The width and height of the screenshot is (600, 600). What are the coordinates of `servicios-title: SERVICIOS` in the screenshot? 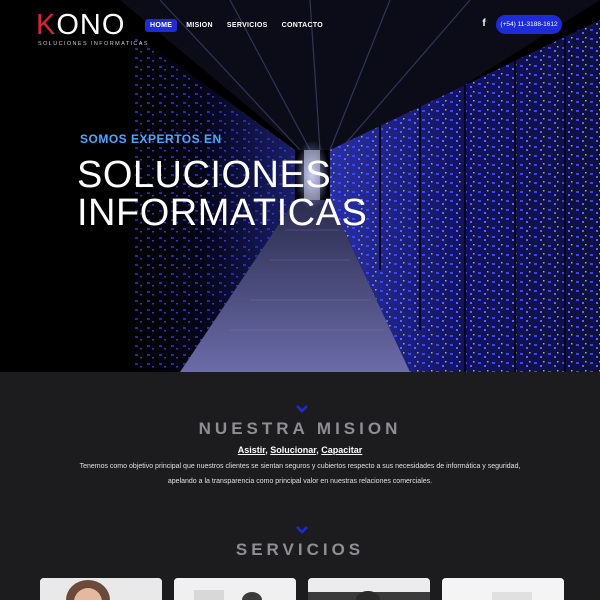 It's located at (300, 549).